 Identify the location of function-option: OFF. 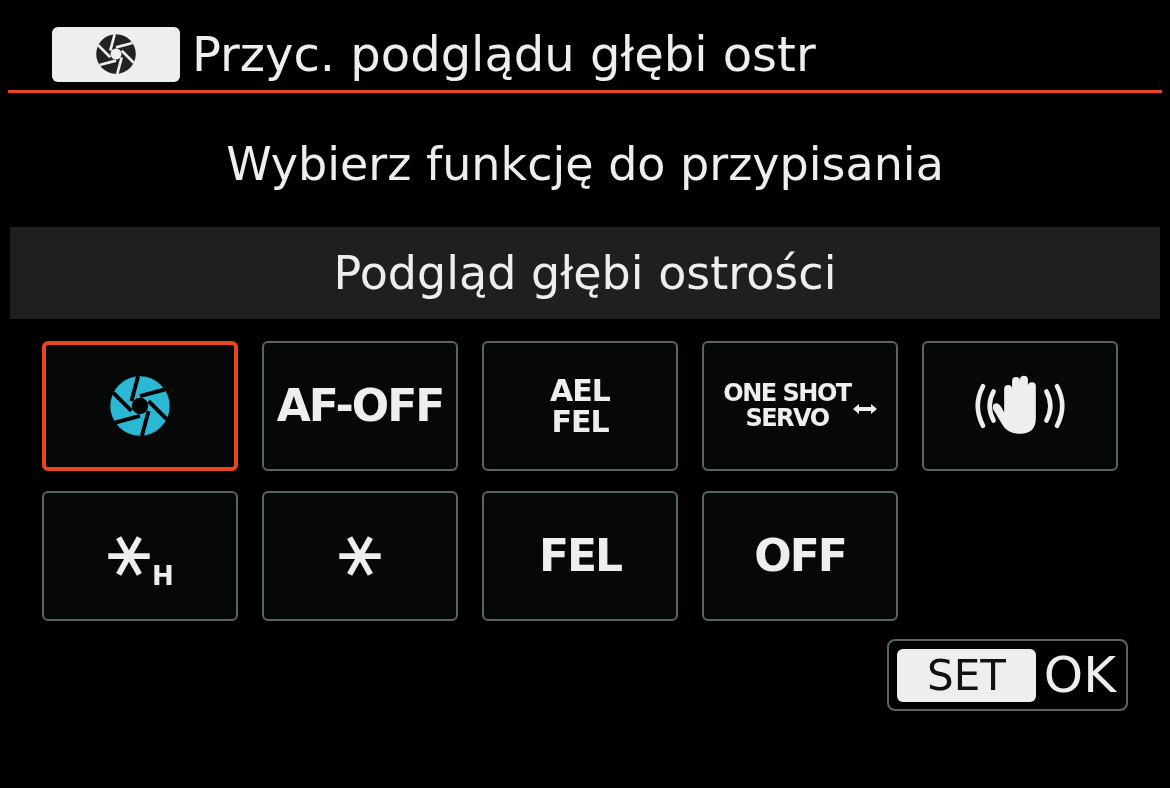
(800, 556).